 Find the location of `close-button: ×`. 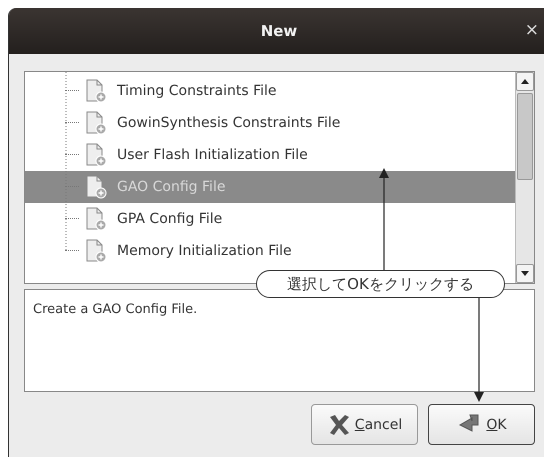

close-button: × is located at coordinates (531, 30).